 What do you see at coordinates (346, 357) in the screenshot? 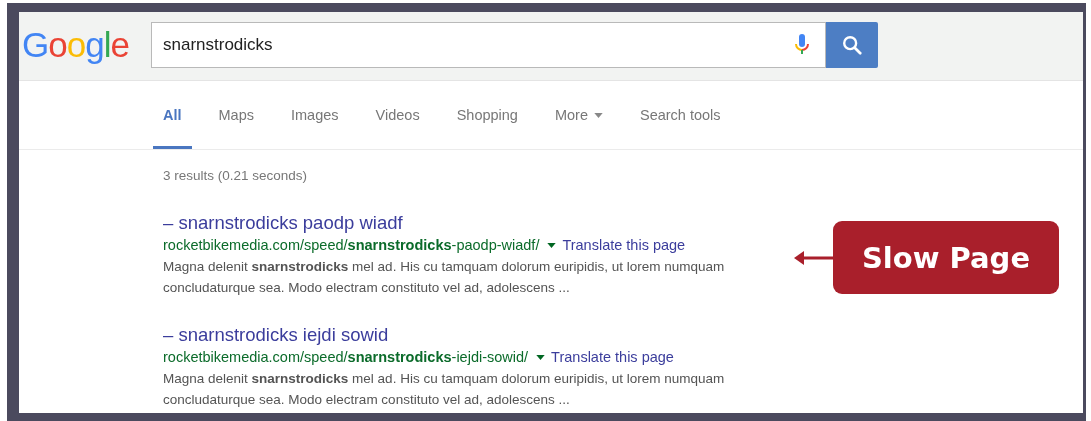
I see `result-url: rocketbikemedia.com/speed/snarnstrodicks-iejdi-sowid/` at bounding box center [346, 357].